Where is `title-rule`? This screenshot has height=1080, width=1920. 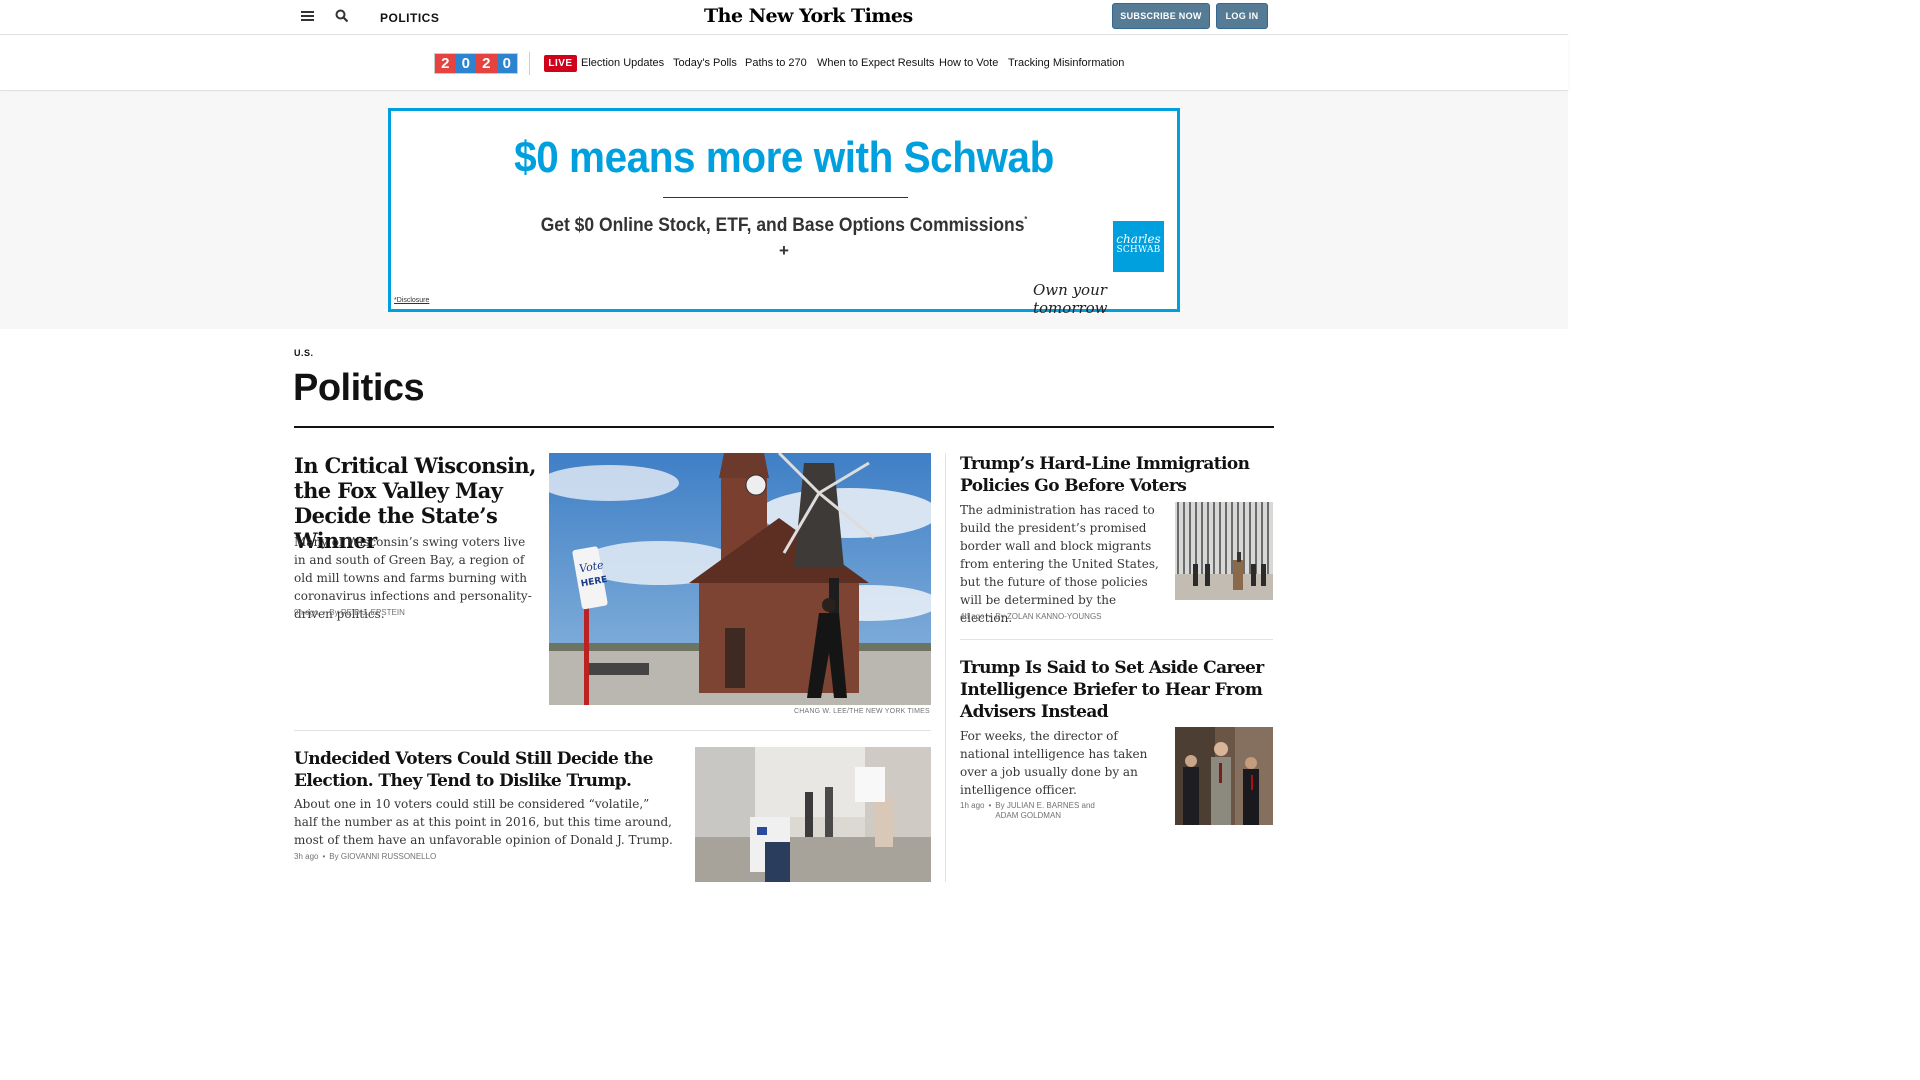 title-rule is located at coordinates (784, 427).